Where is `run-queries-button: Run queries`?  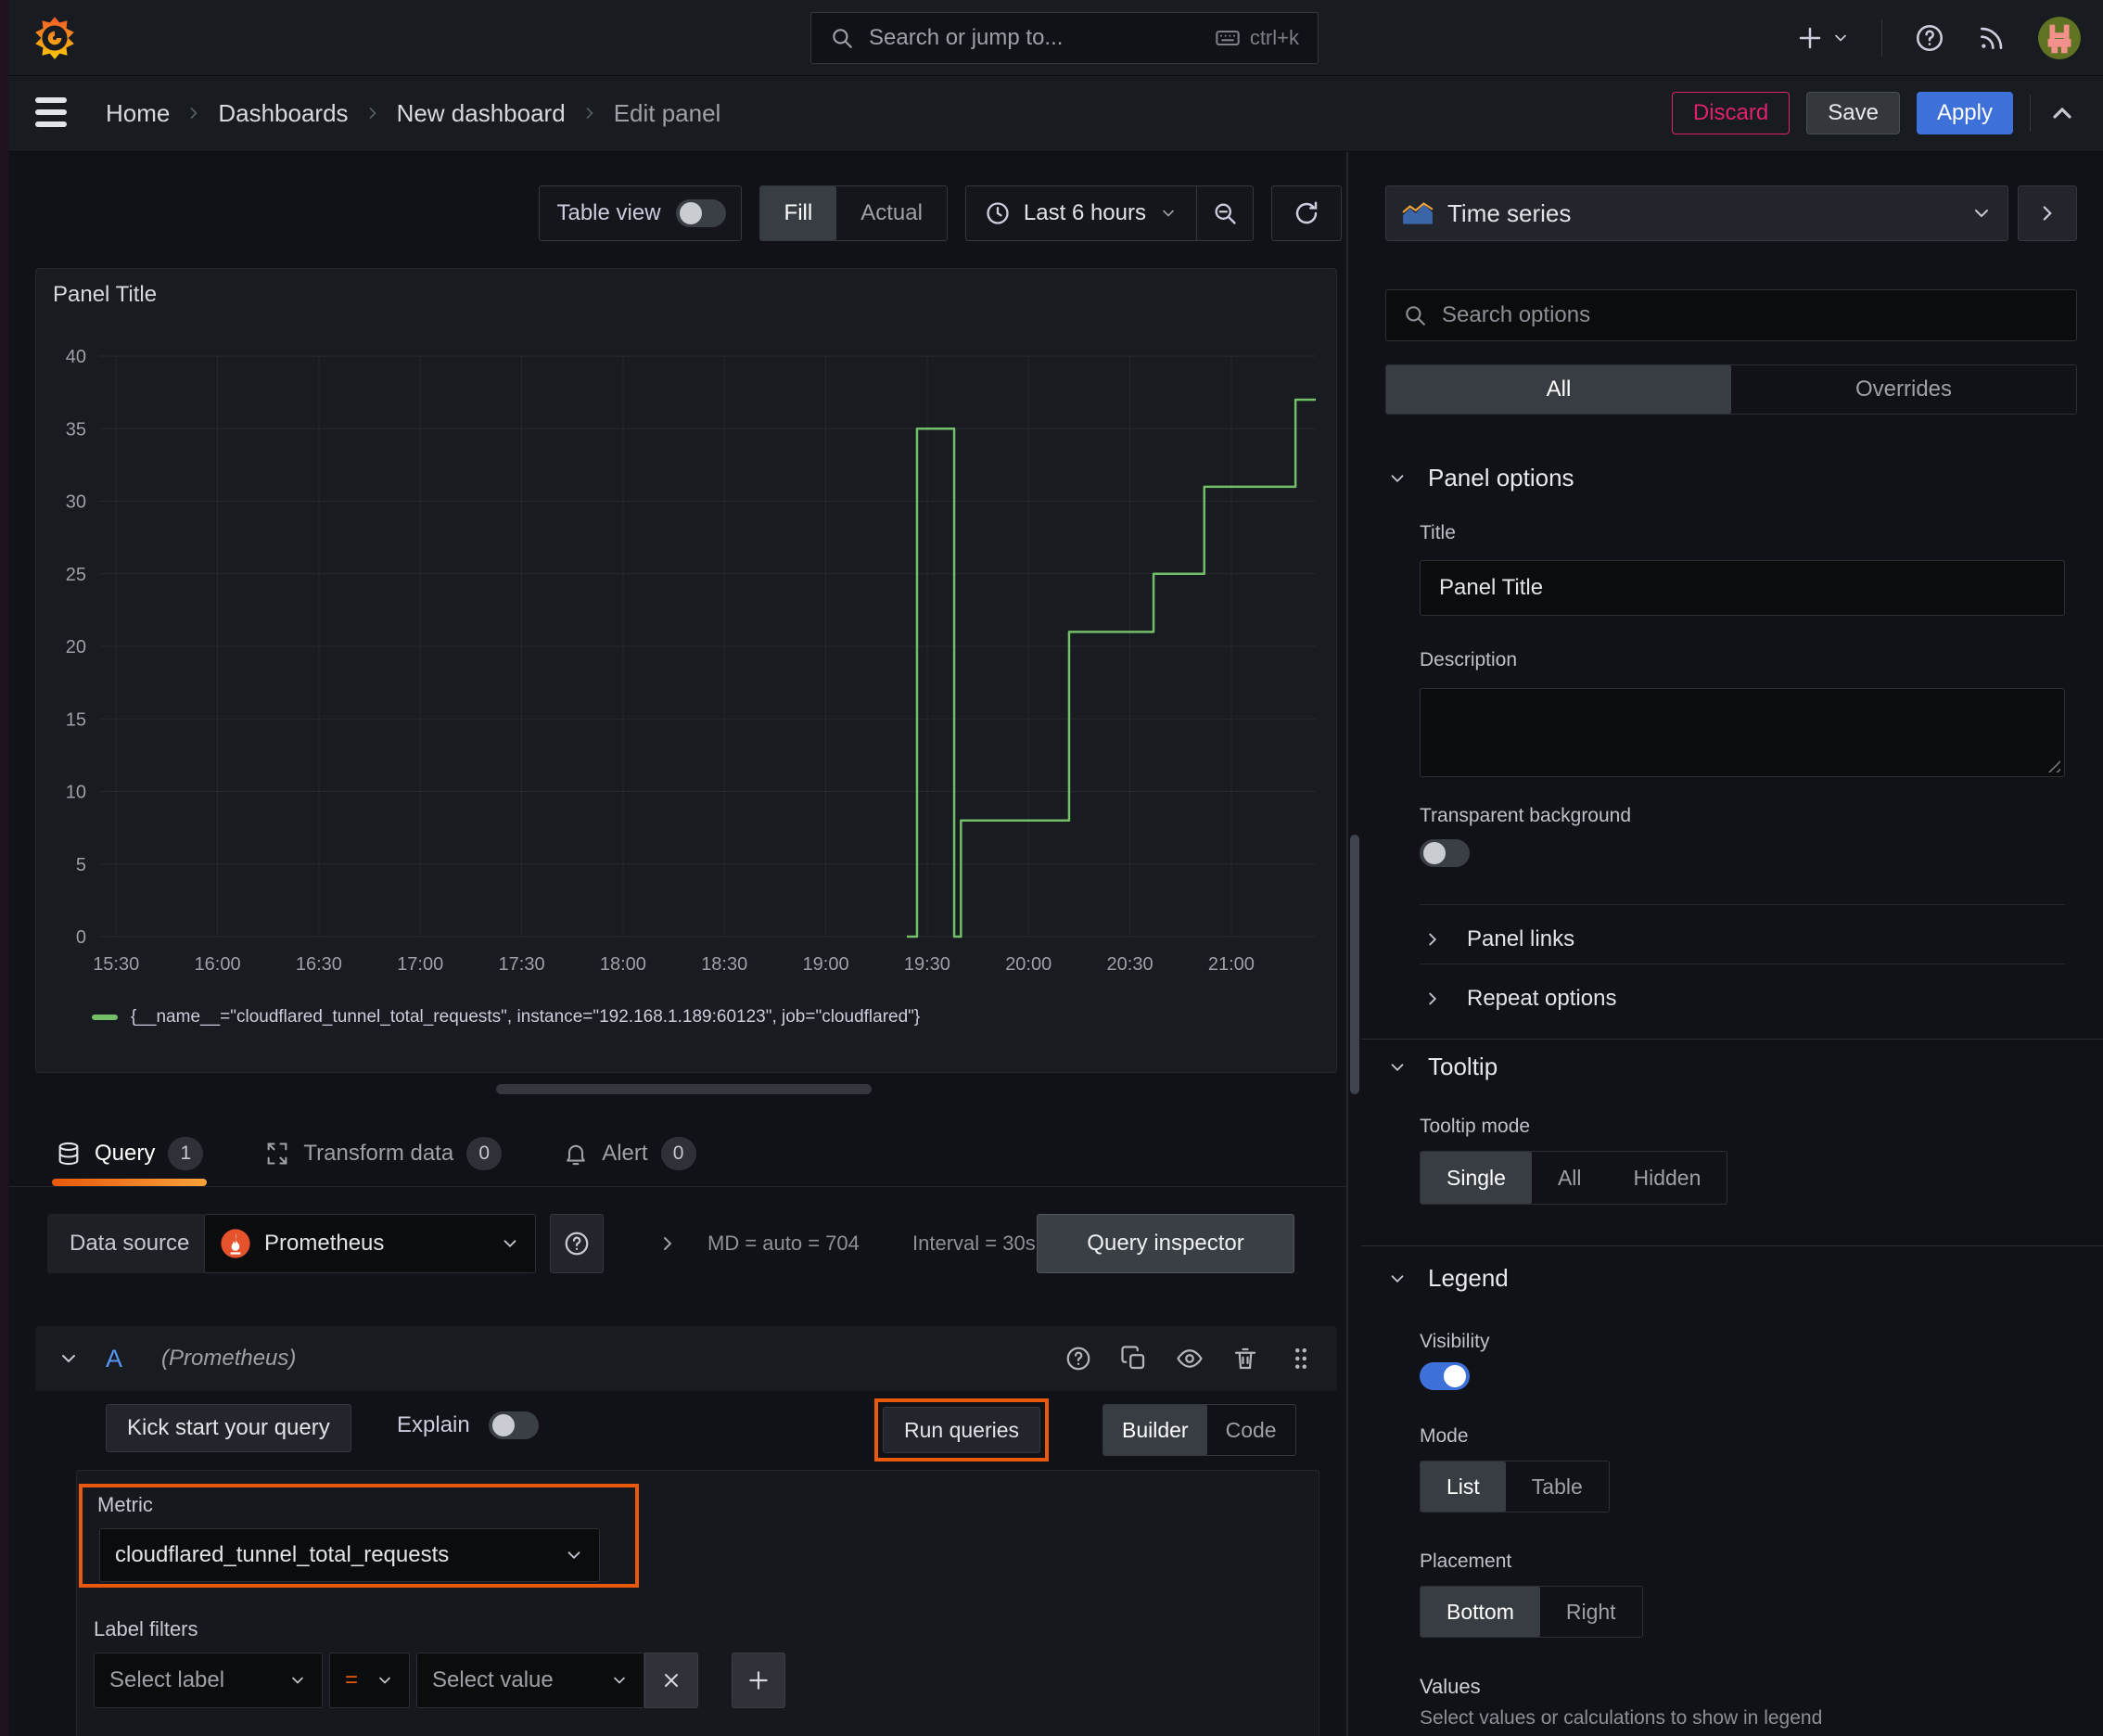
run-queries-button: Run queries is located at coordinates (962, 1430).